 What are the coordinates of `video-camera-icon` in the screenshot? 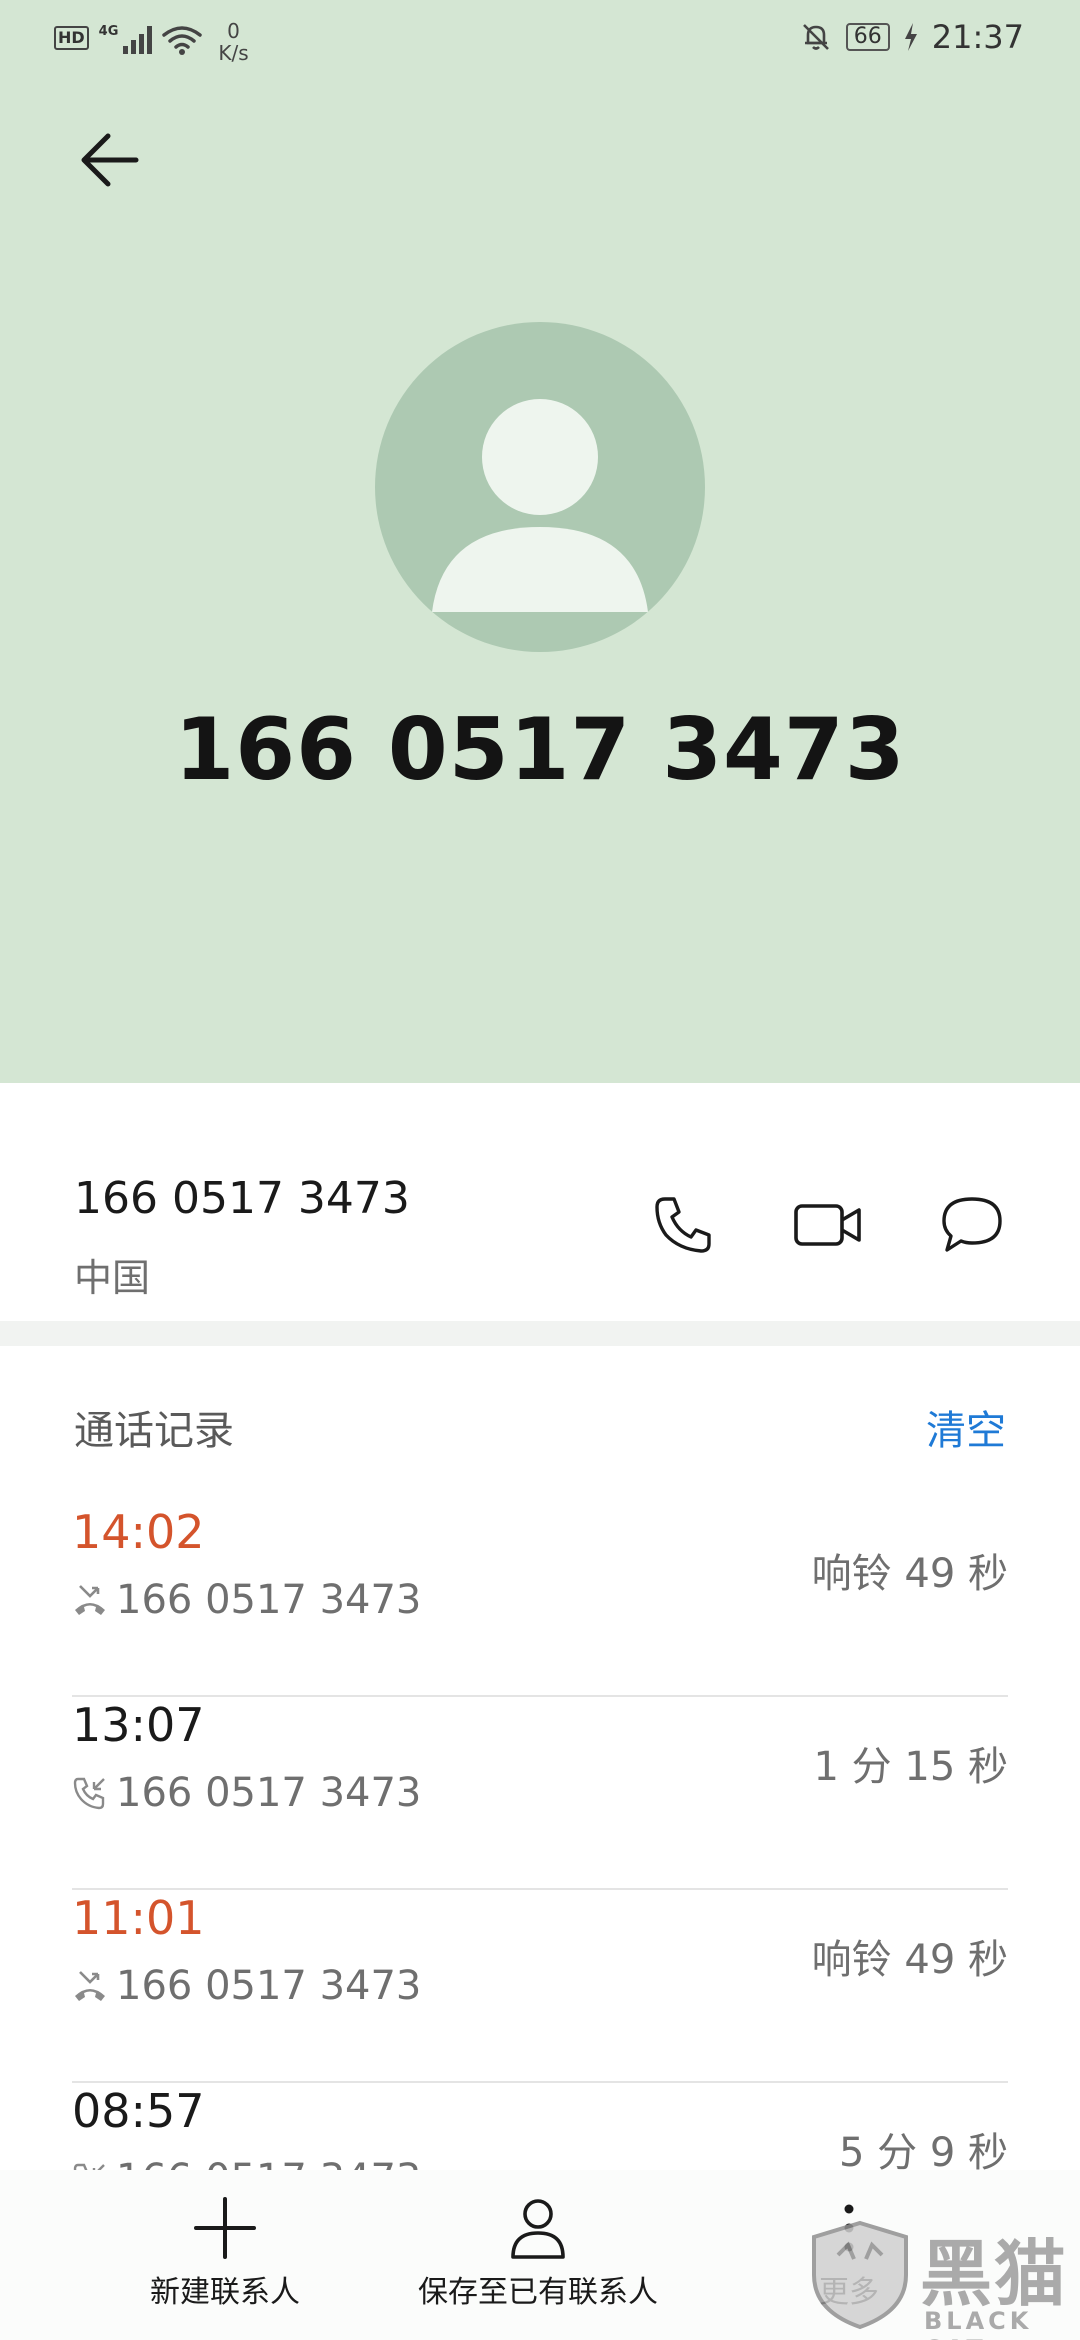 It's located at (827, 1225).